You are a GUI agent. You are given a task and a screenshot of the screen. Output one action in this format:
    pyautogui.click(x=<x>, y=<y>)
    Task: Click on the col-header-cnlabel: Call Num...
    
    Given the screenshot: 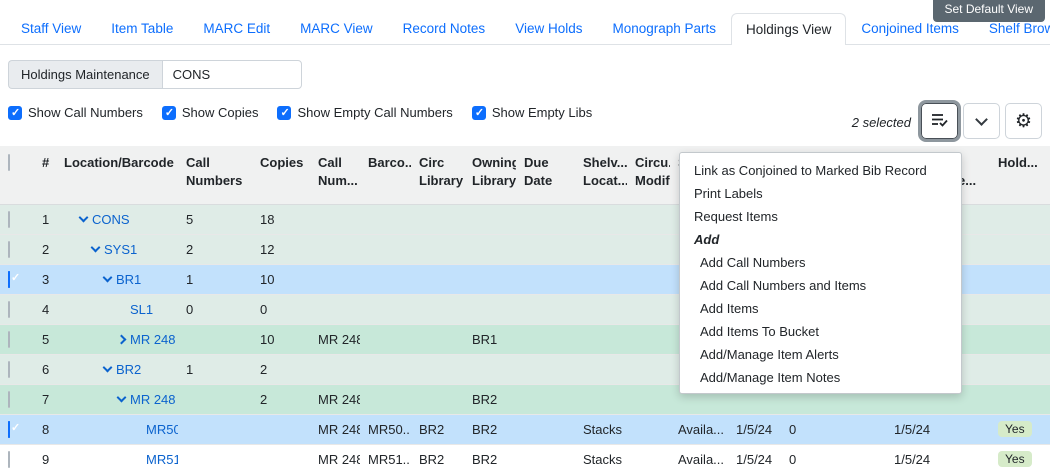 What is the action you would take?
    pyautogui.click(x=335, y=175)
    